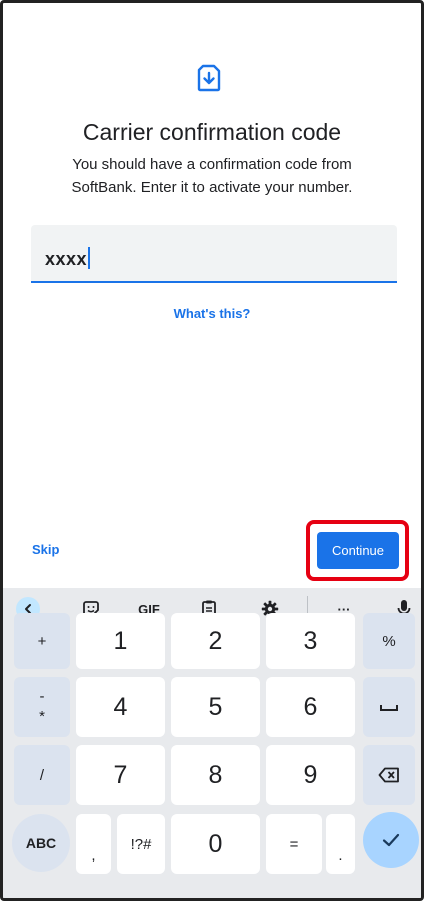  Describe the element at coordinates (89, 258) in the screenshot. I see `text-caret` at that location.